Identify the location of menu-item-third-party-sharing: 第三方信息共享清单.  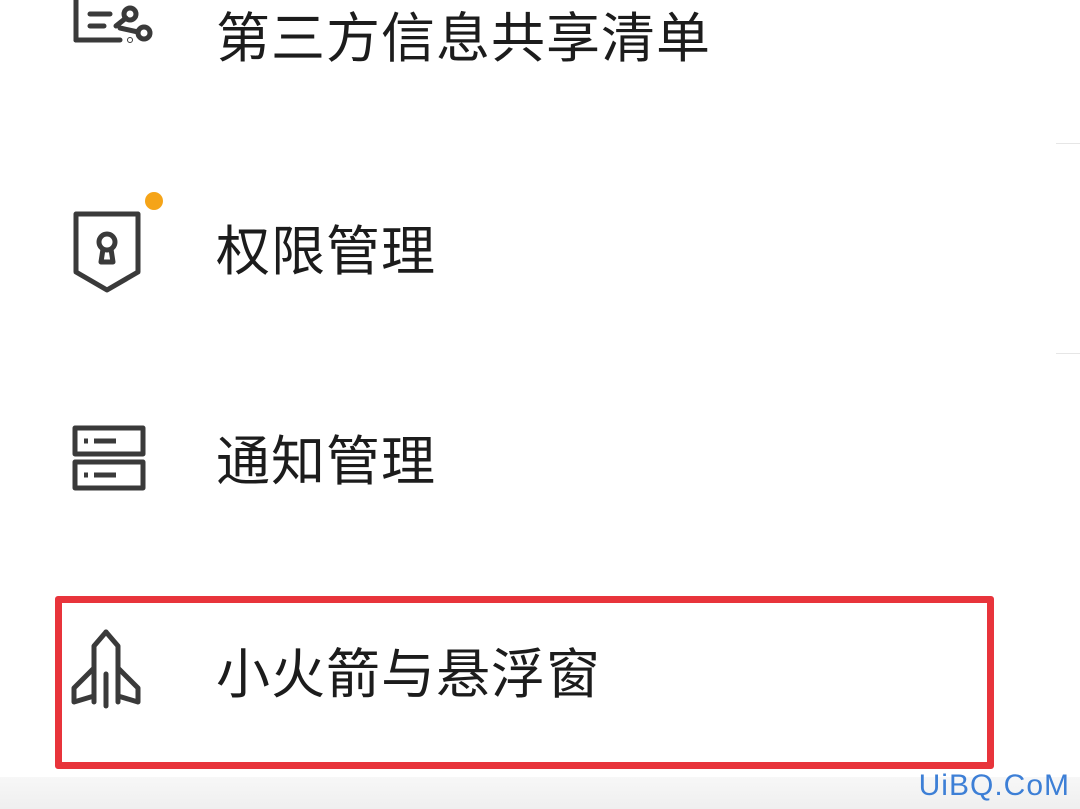
(540, 60).